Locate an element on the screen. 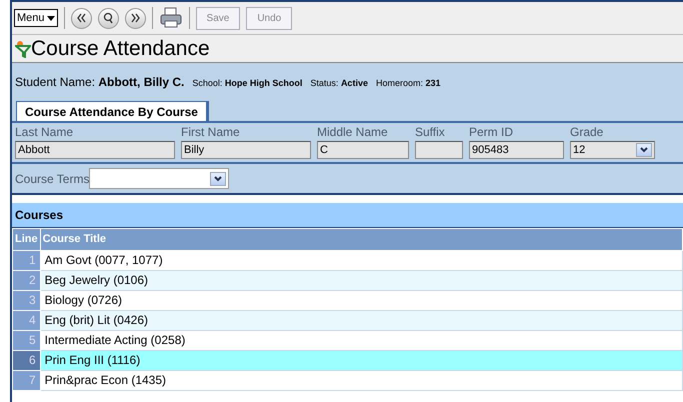  student-info: Homeroom: 231 is located at coordinates (408, 83).